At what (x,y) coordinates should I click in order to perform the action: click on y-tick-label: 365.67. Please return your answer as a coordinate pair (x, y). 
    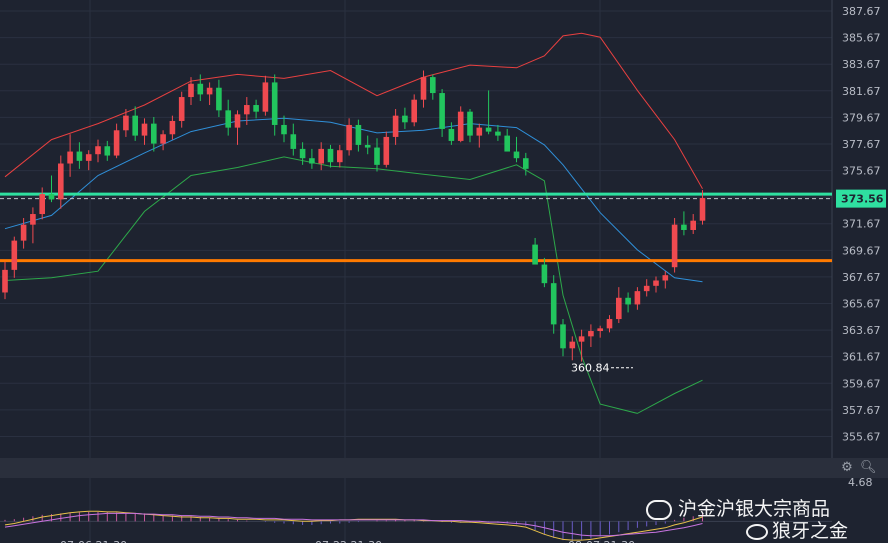
    Looking at the image, I should click on (861, 304).